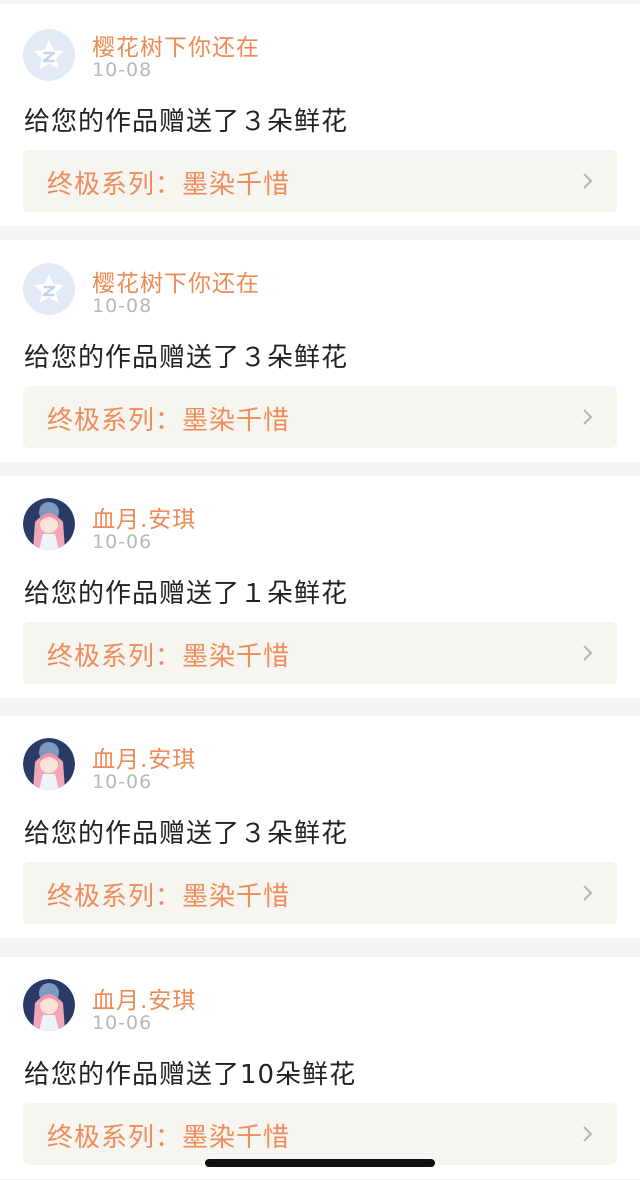  Describe the element at coordinates (320, 1163) in the screenshot. I see `home-indicator` at that location.